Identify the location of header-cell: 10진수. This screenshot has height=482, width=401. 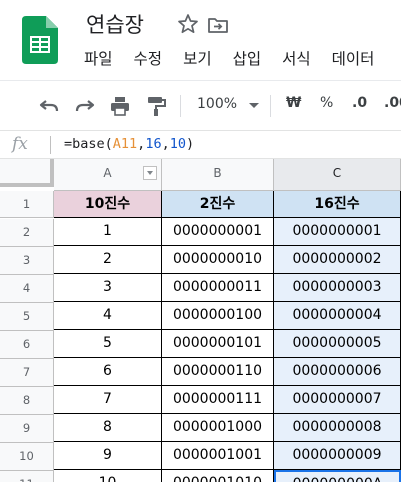
(108, 204).